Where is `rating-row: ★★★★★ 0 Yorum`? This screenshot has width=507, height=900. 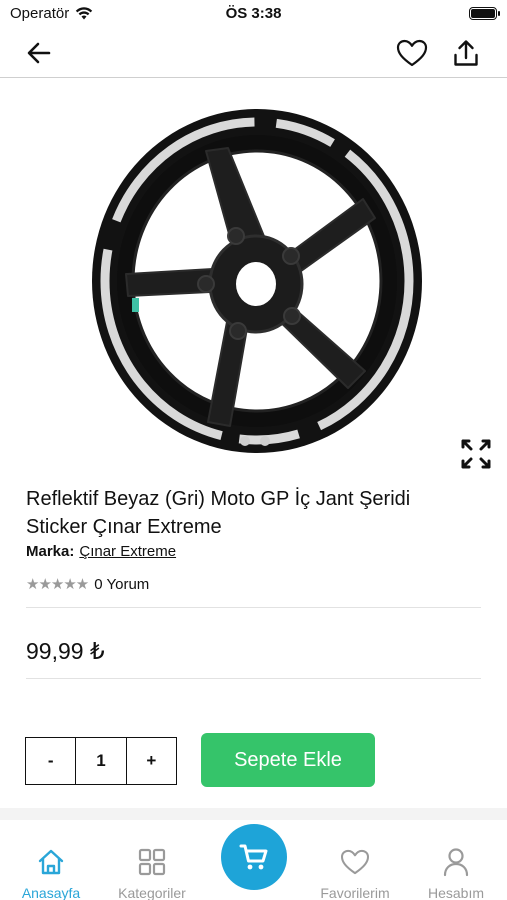
rating-row: ★★★★★ 0 Yorum is located at coordinates (88, 584).